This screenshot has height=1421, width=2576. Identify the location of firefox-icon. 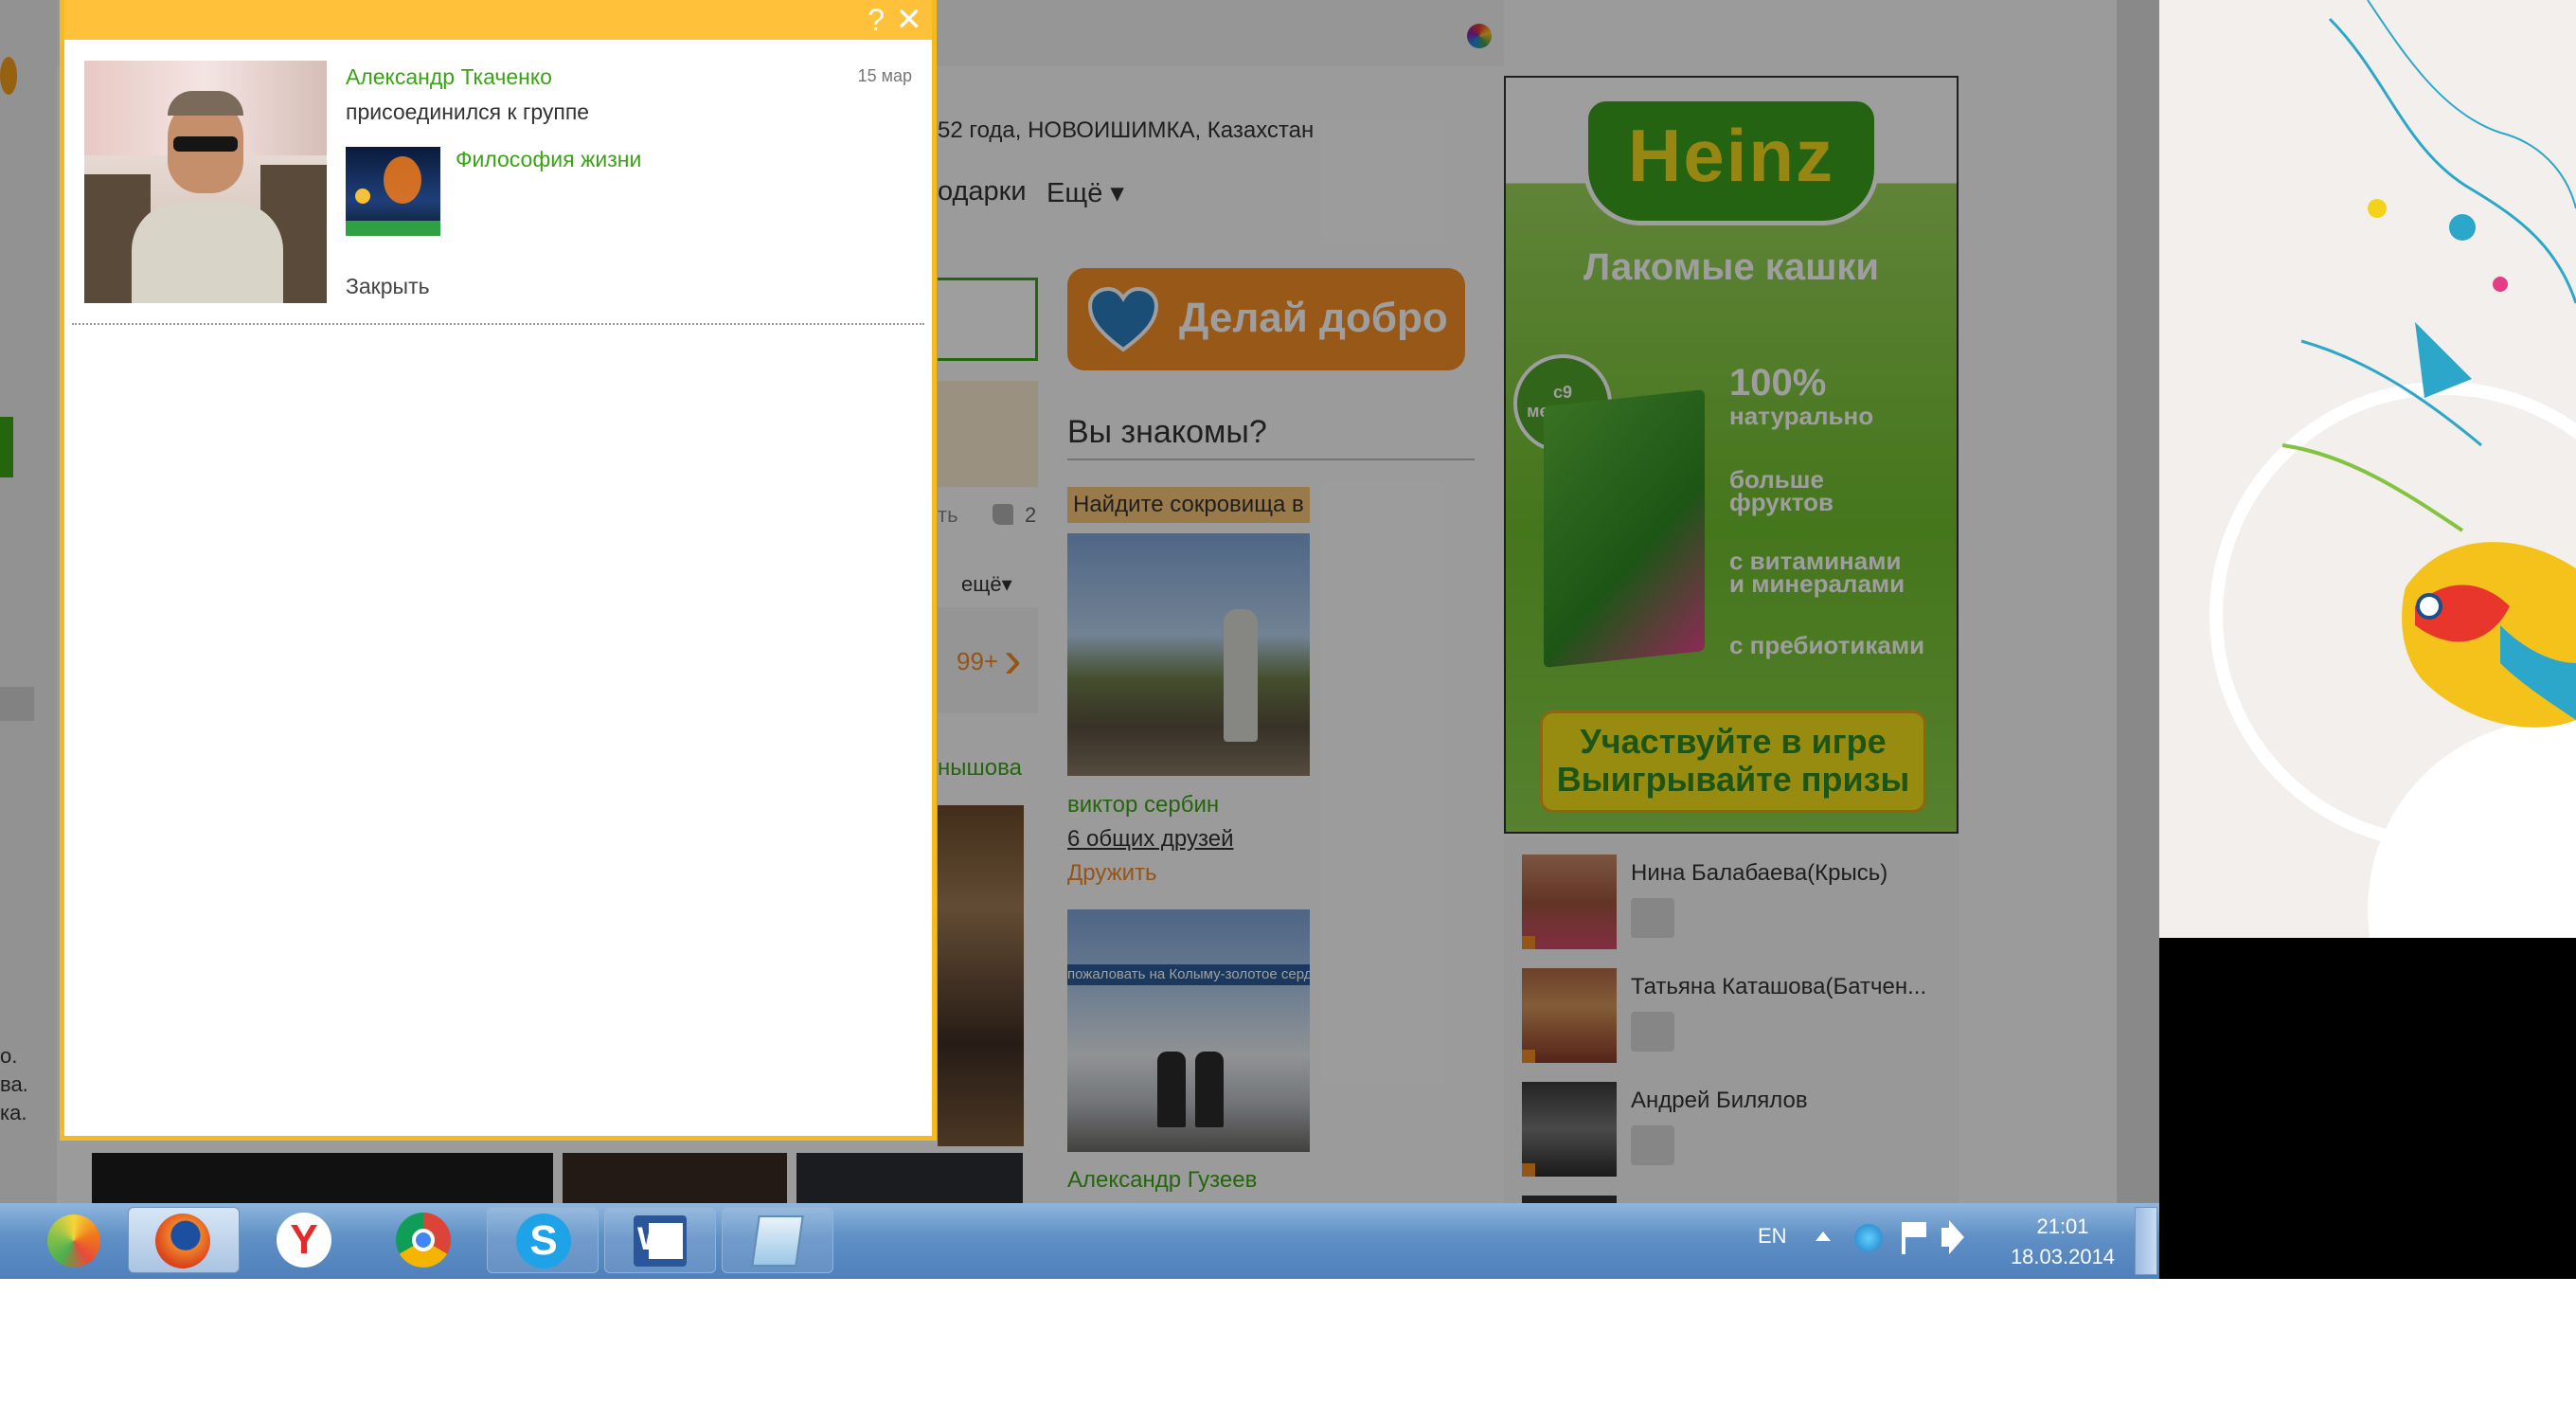
(182, 1241).